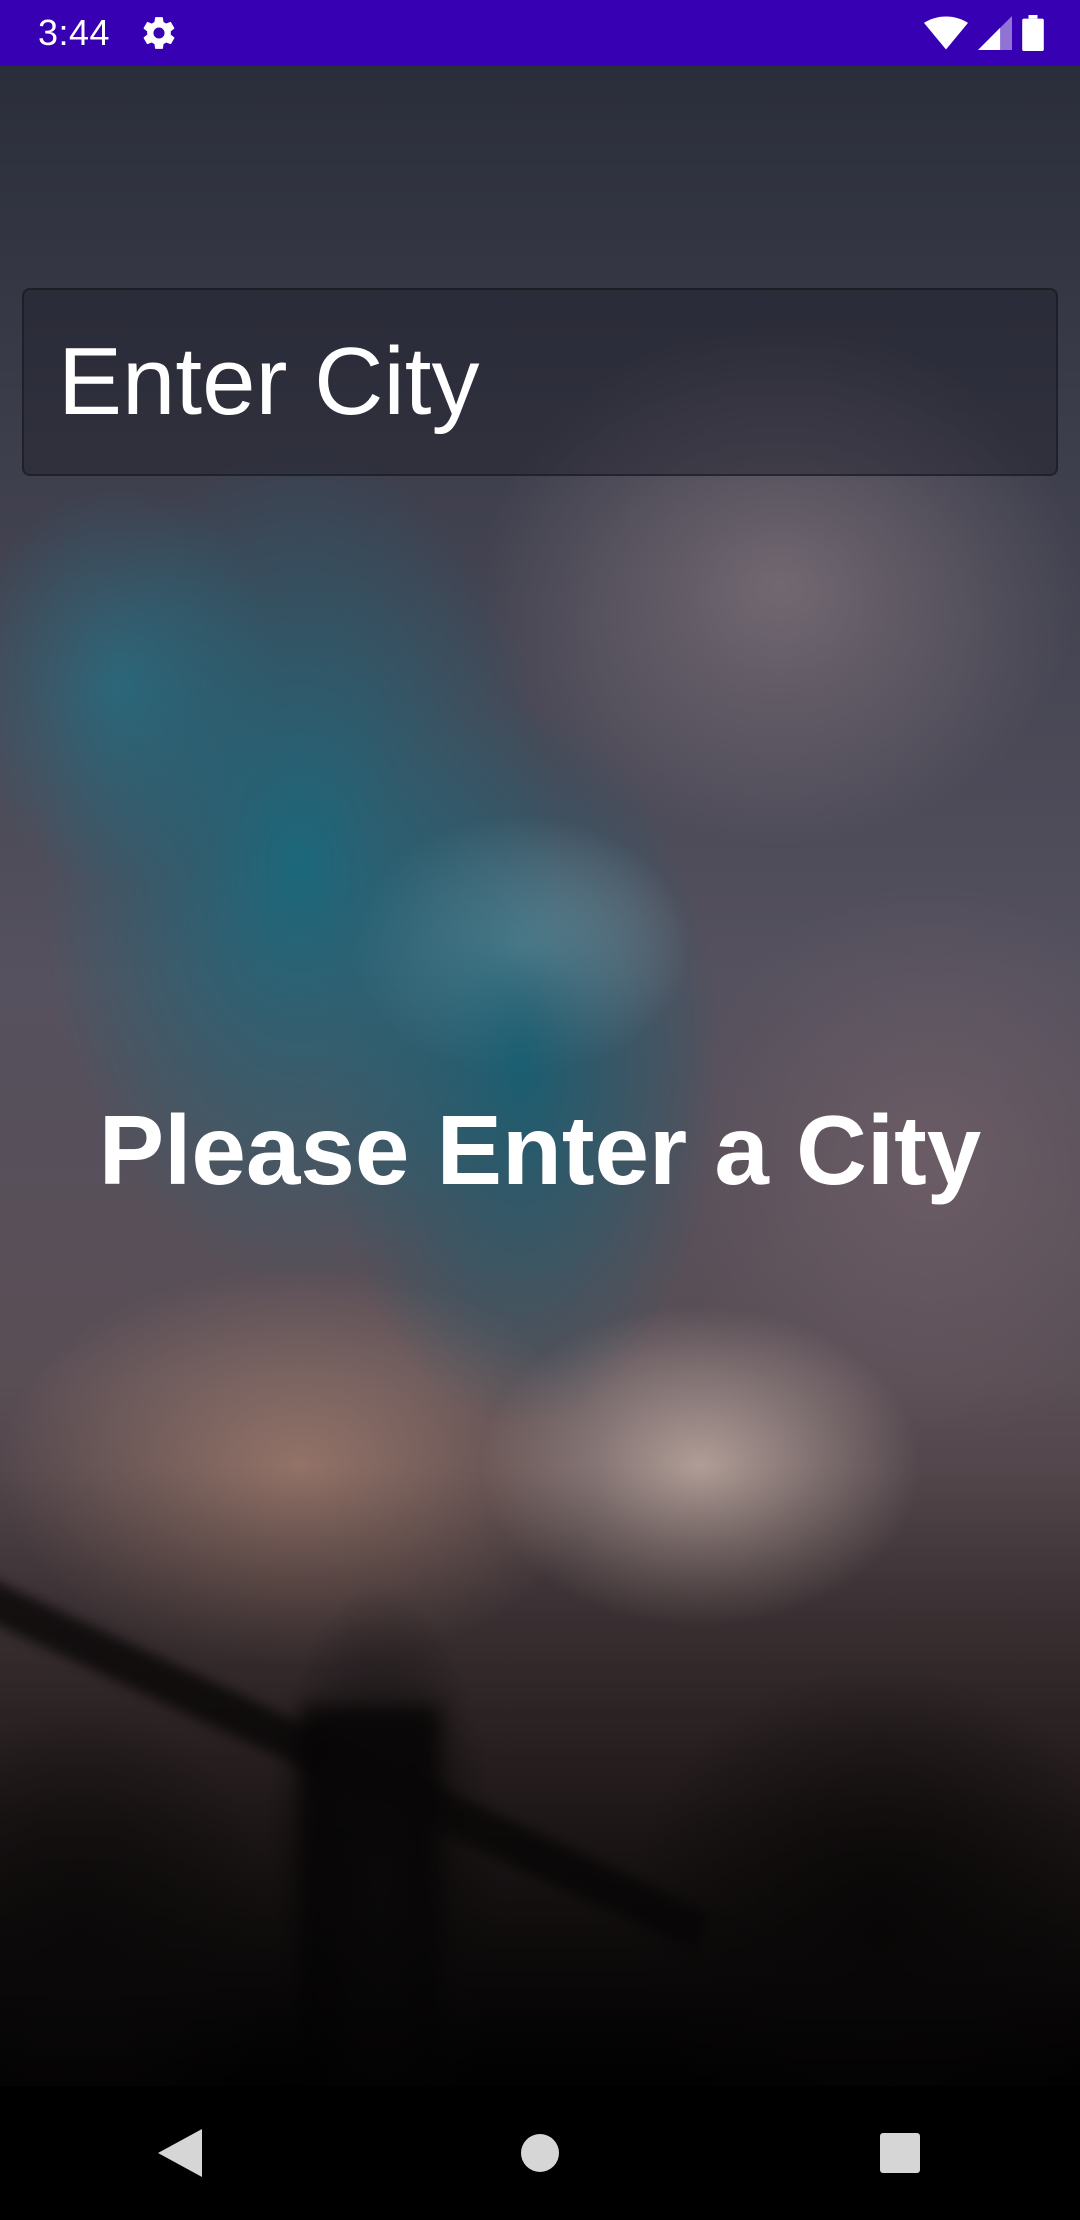 The image size is (1080, 2220). I want to click on home-button, so click(540, 2153).